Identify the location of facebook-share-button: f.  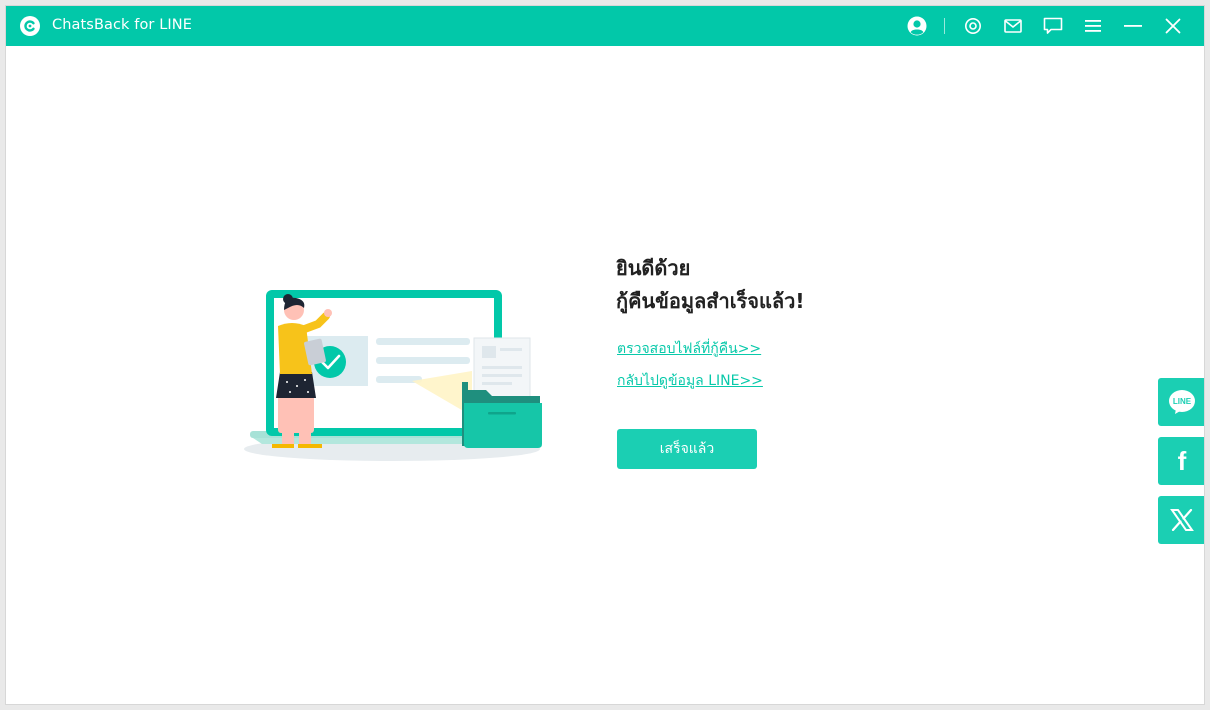
(1181, 461).